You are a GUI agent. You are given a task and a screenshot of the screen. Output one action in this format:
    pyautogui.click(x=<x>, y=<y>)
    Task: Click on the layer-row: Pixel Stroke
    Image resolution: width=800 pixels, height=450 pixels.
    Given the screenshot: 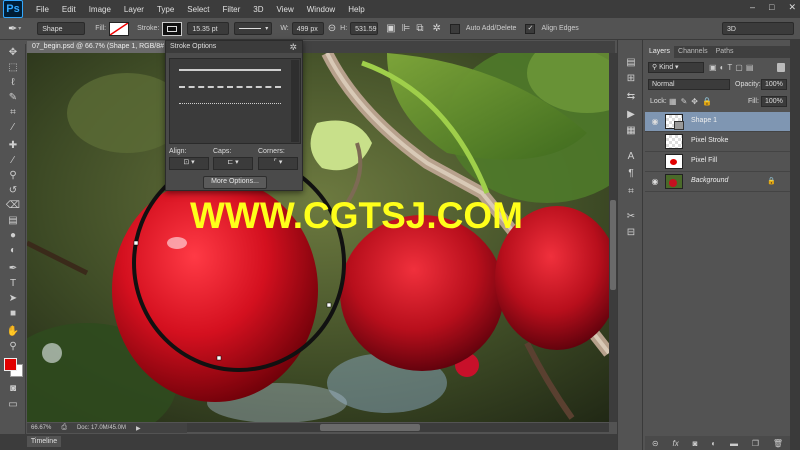 What is the action you would take?
    pyautogui.click(x=717, y=142)
    